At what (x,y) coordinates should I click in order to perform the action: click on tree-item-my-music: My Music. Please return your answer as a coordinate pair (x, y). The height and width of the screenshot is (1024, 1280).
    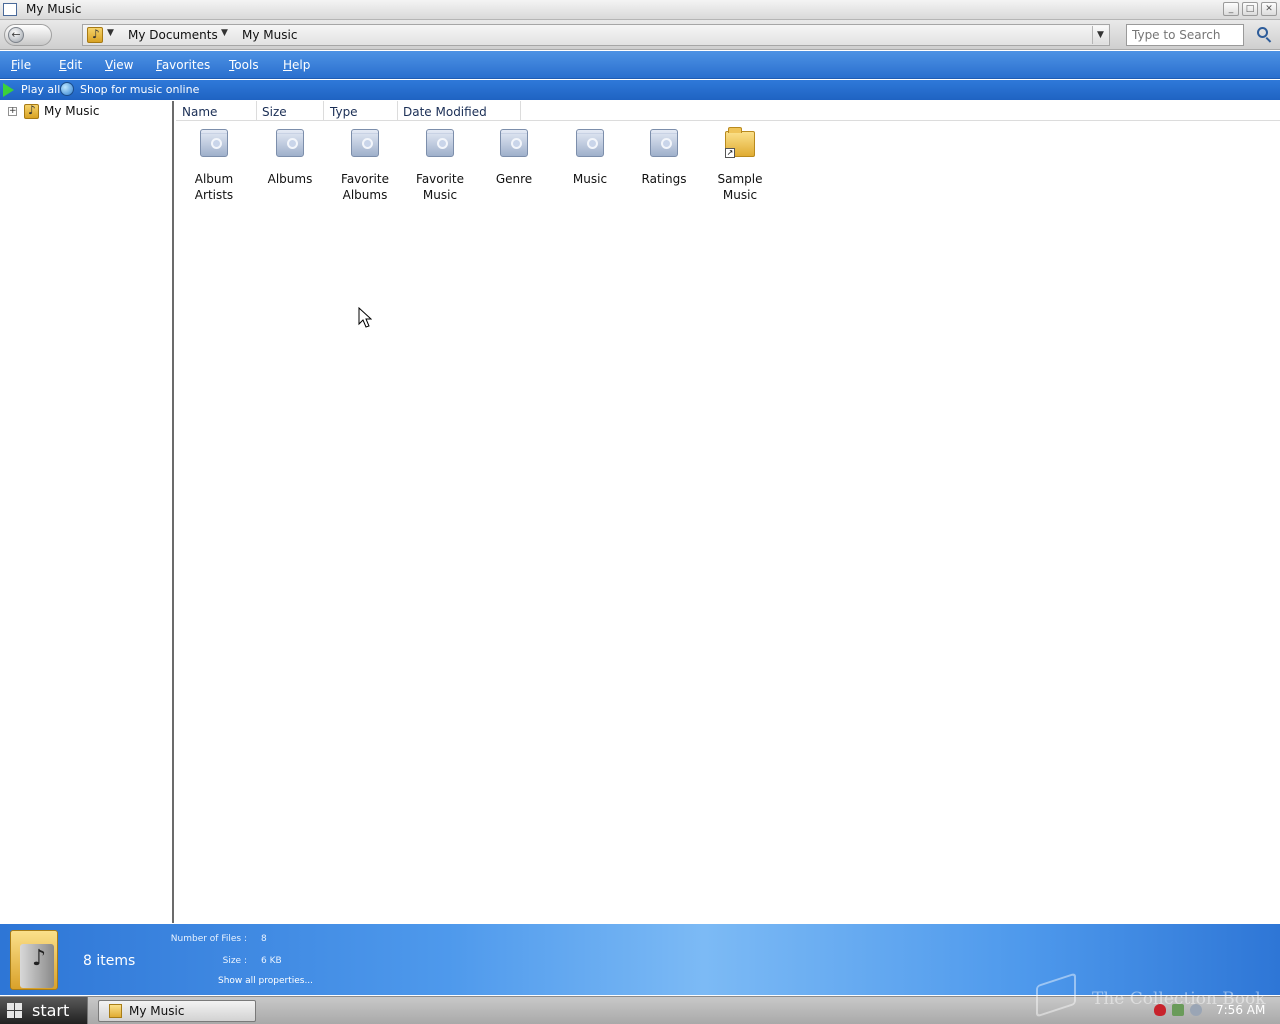
    Looking at the image, I should click on (71, 111).